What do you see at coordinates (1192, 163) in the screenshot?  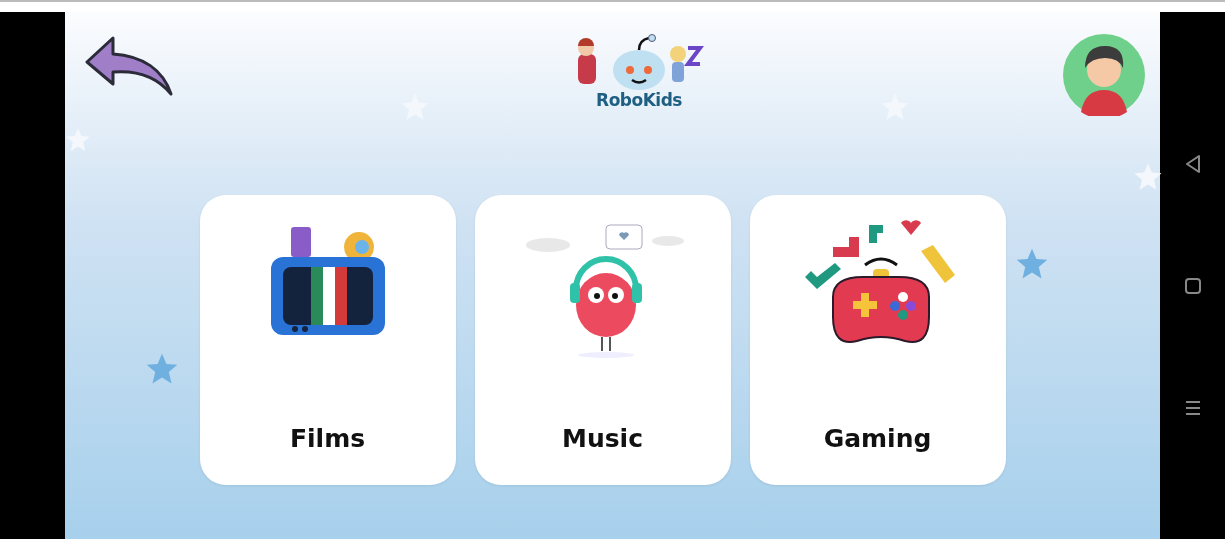 I see `nav-back-icon` at bounding box center [1192, 163].